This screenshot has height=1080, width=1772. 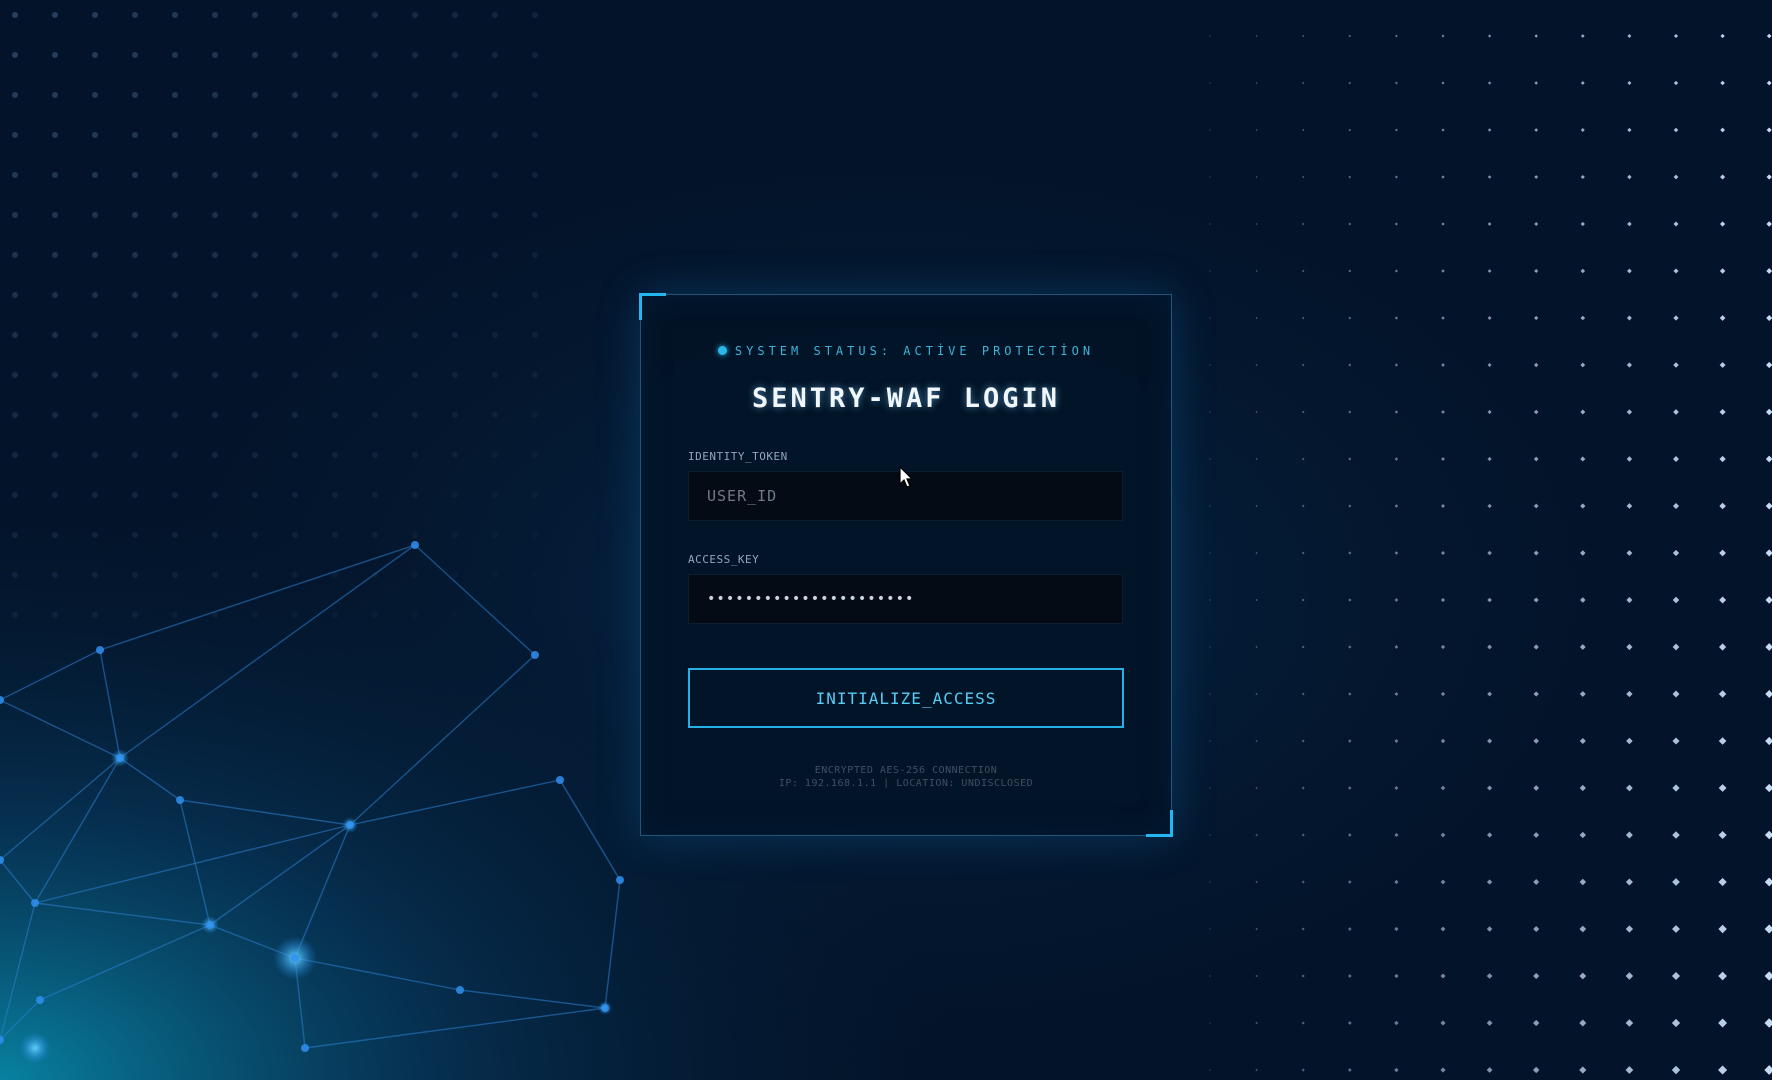 I want to click on access-key-label: ACCESS_KEY, so click(x=724, y=559).